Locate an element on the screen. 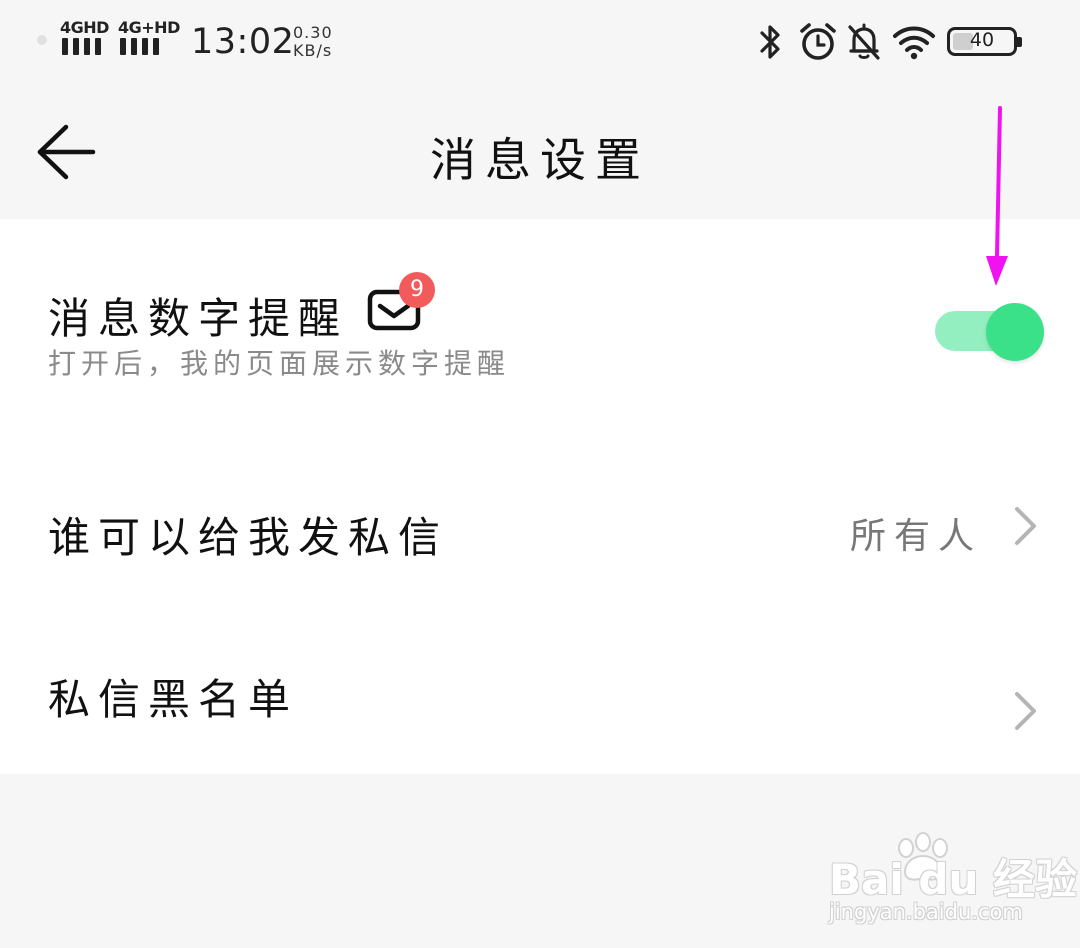  notification-count-badge: 9 is located at coordinates (417, 290).